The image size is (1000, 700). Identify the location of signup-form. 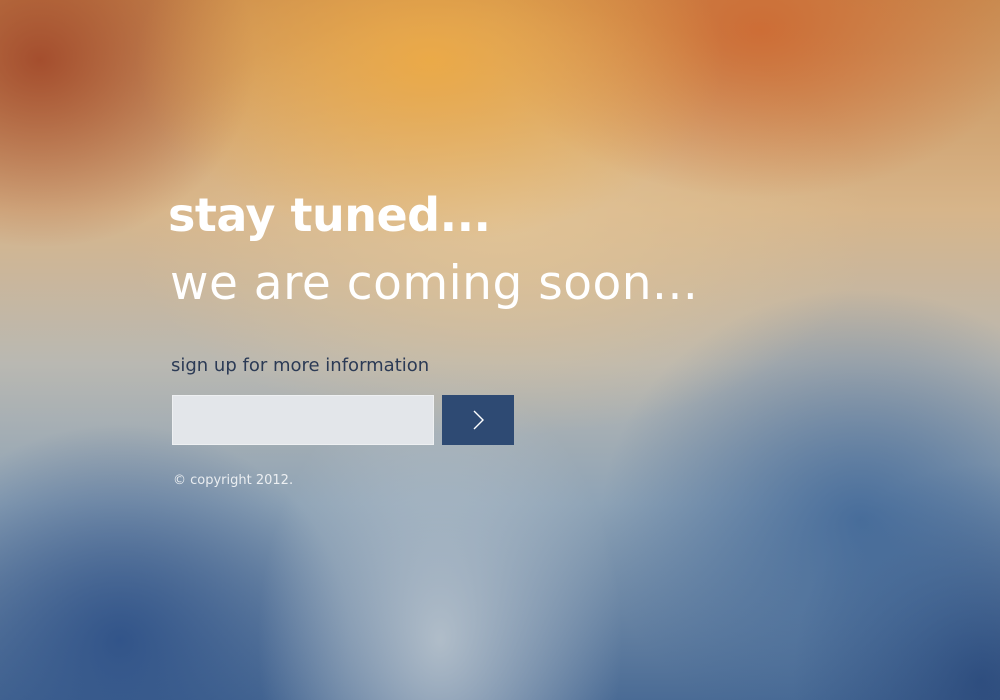
(520, 420).